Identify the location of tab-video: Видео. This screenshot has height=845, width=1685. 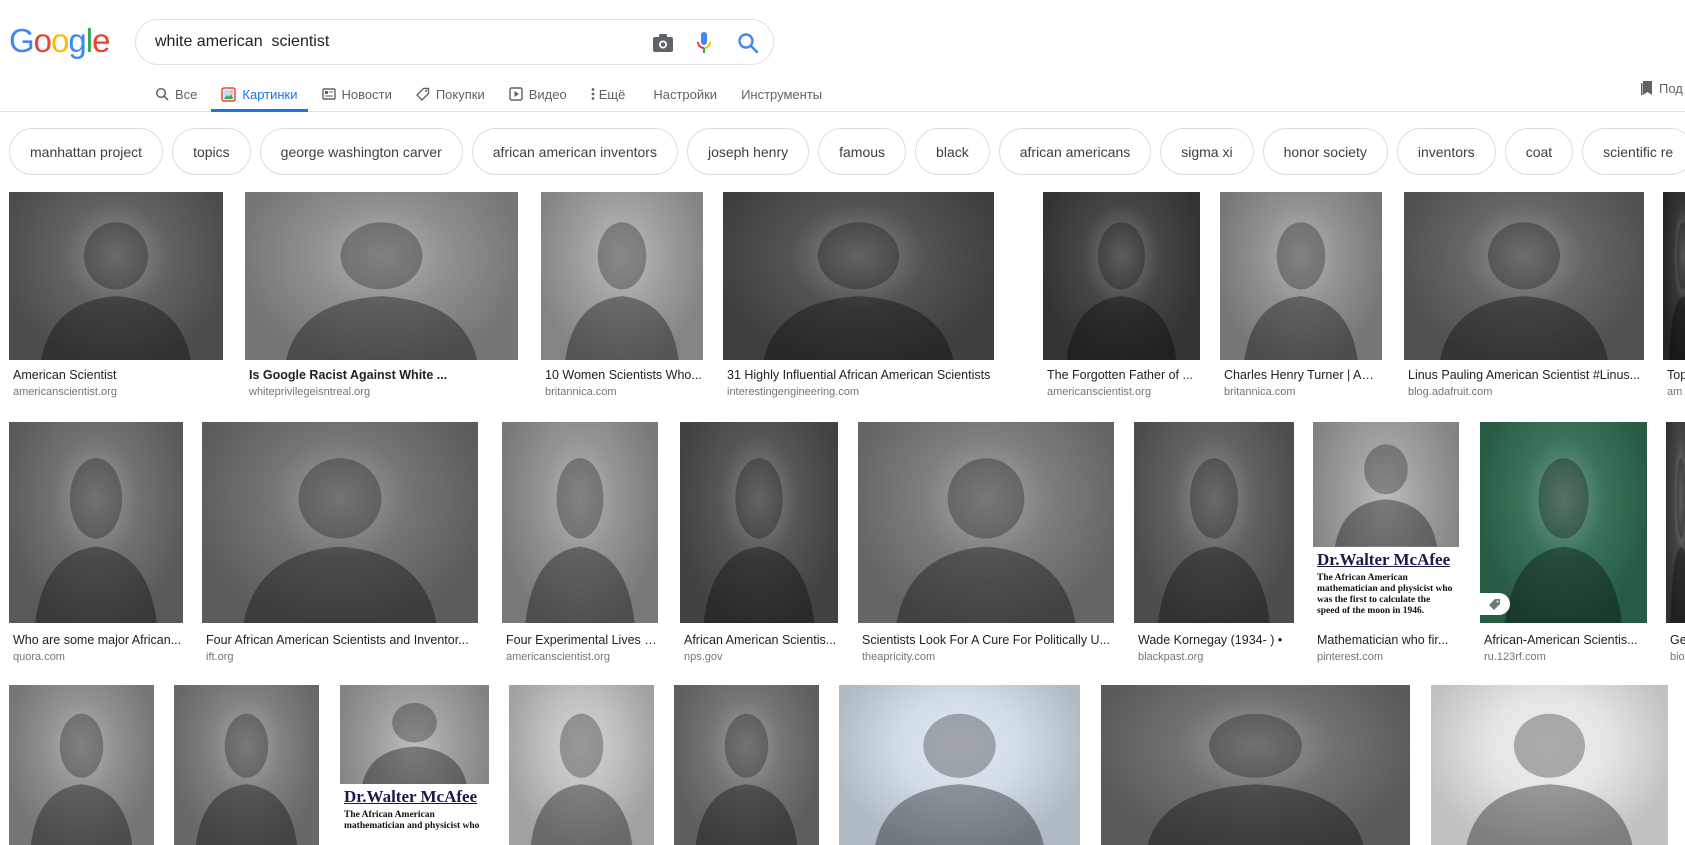
(538, 94).